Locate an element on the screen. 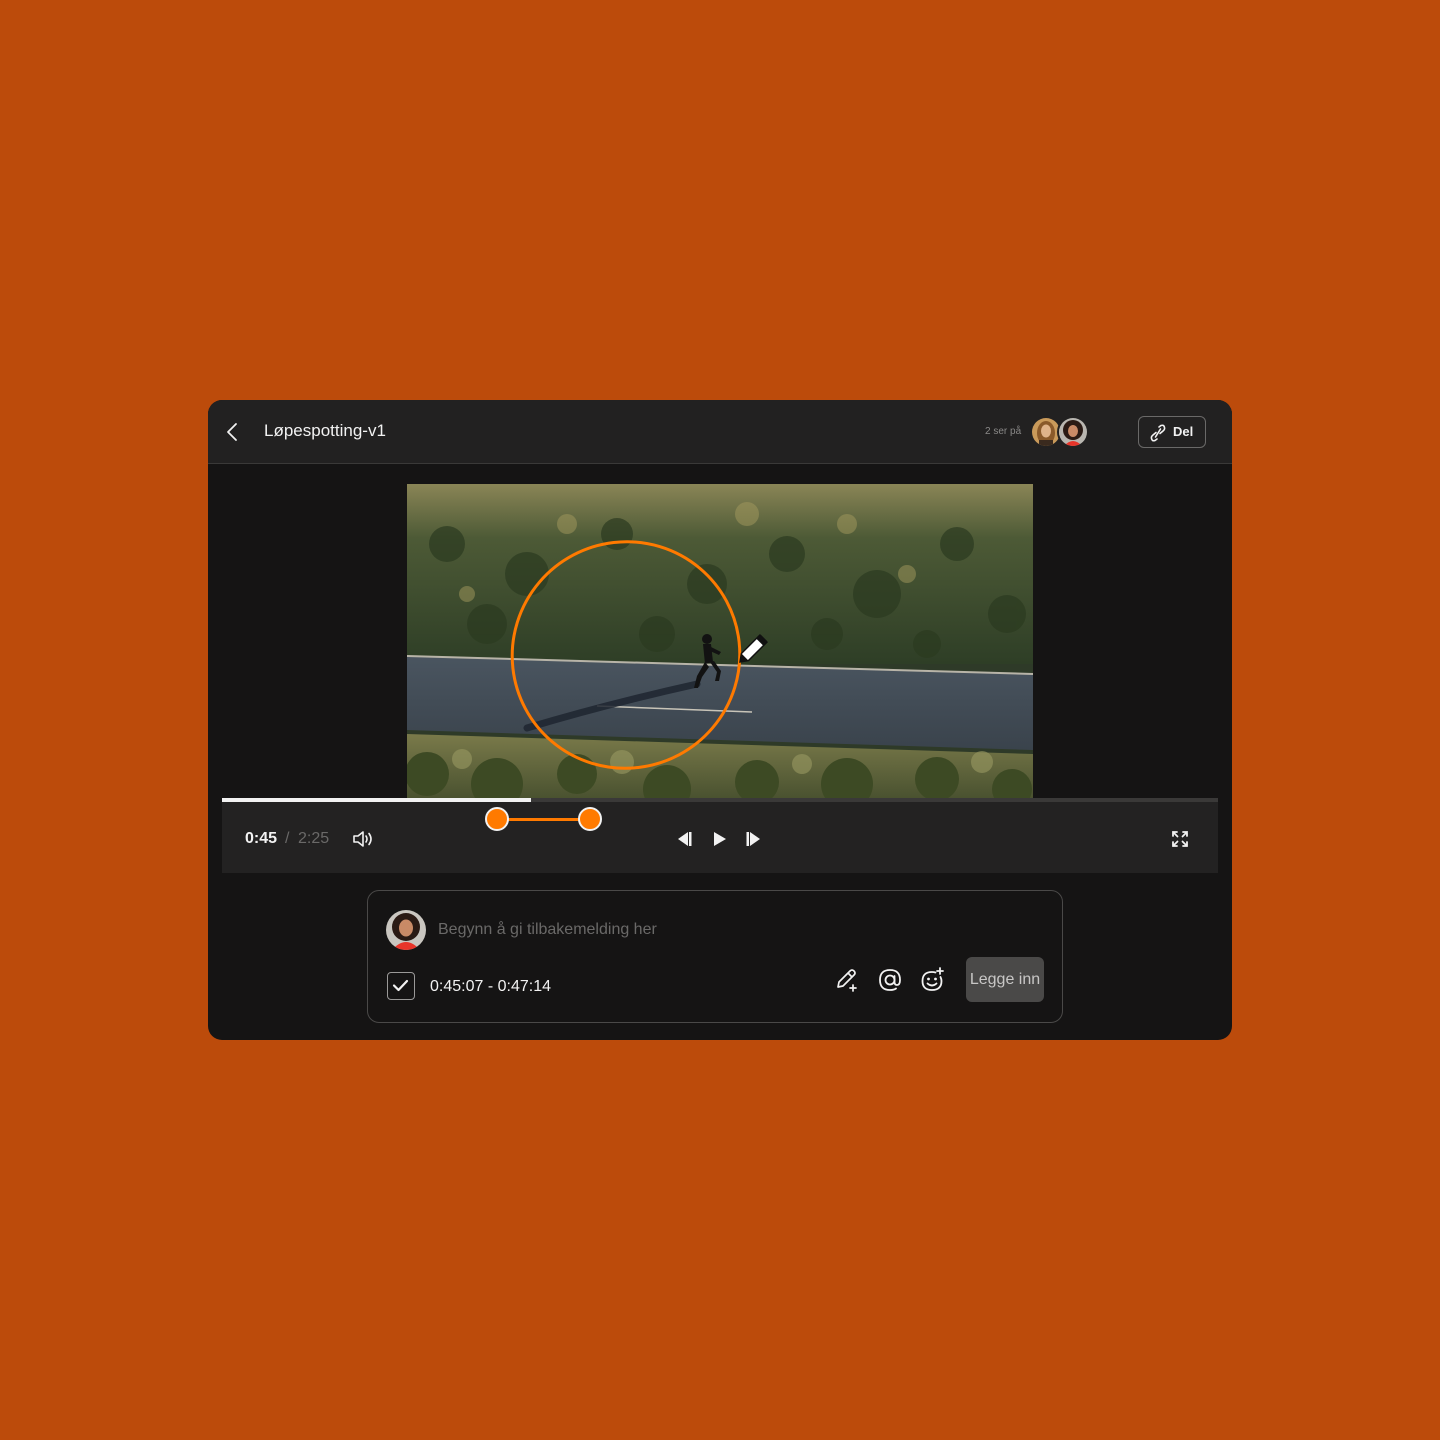 Image resolution: width=1440 pixels, height=1440 pixels. time-range-label: 0:45:07 - 0:47:14 is located at coordinates (490, 986).